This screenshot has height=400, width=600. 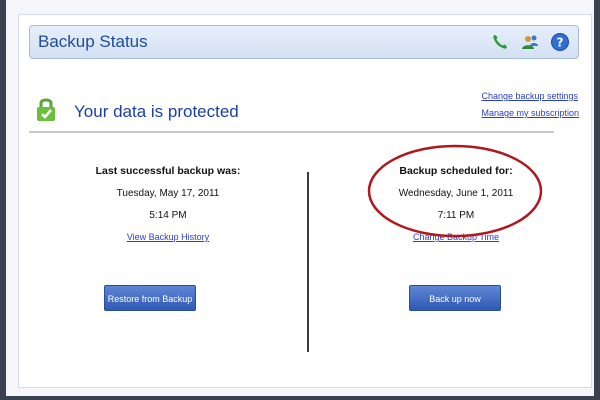 I want to click on last-backup-heading: Last successful backup was:, so click(x=168, y=171).